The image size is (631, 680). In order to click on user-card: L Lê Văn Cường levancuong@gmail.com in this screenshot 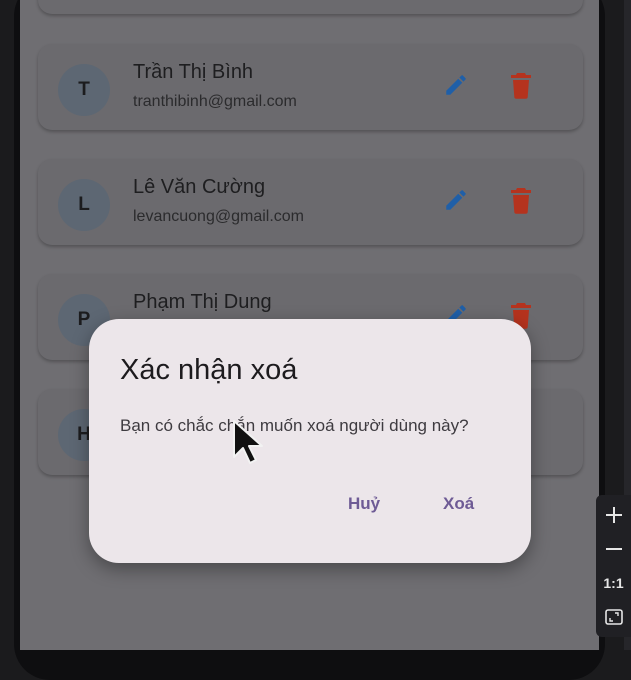, I will do `click(310, 202)`.